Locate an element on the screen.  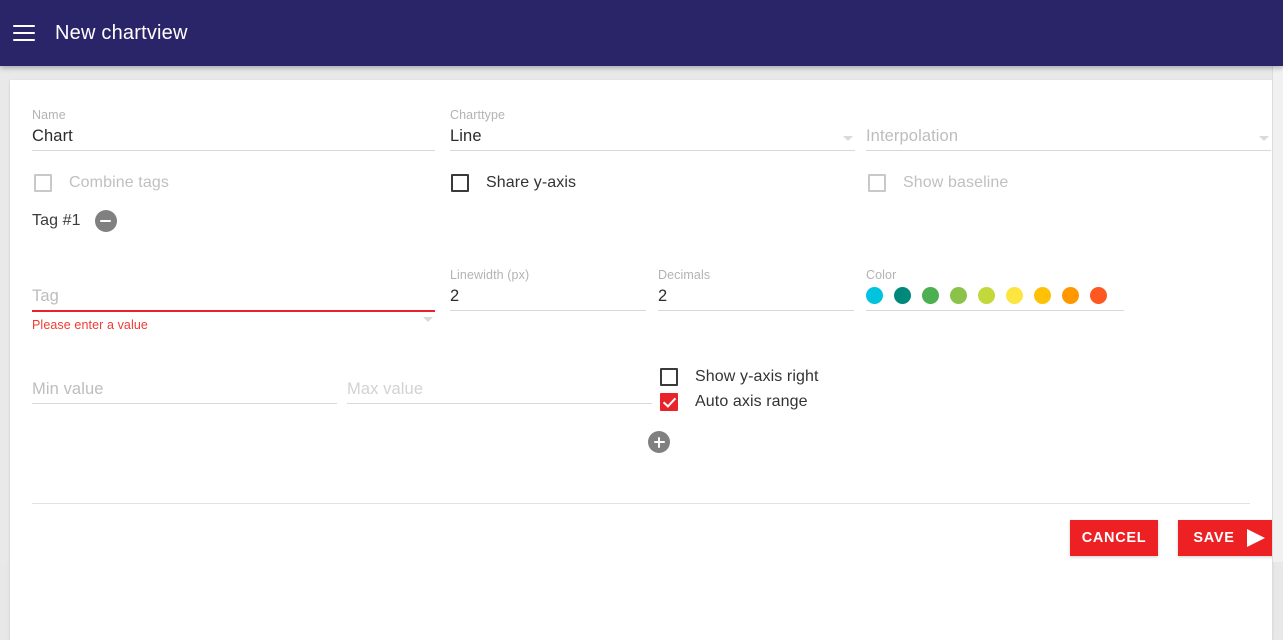
color-label: Color is located at coordinates (881, 275).